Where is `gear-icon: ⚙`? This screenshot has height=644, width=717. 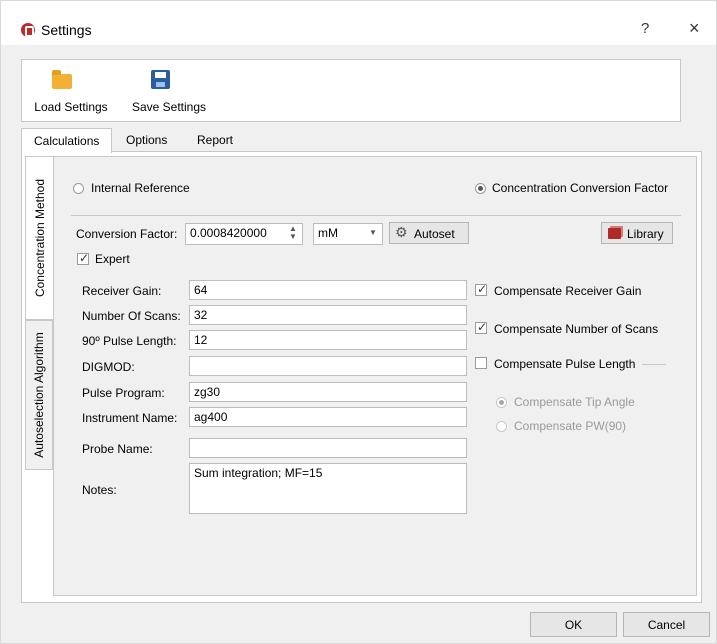
gear-icon: ⚙ is located at coordinates (401, 232).